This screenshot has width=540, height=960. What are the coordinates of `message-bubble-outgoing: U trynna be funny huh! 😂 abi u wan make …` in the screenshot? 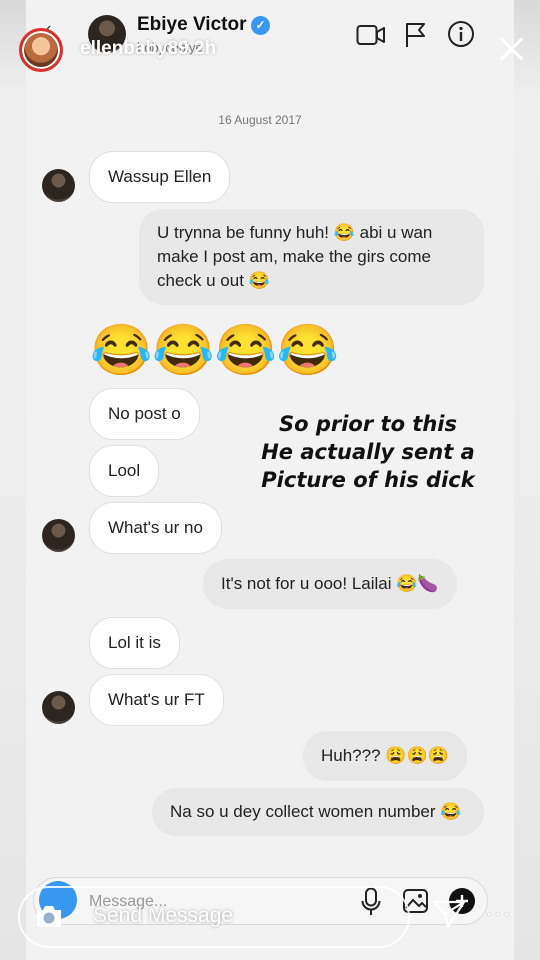 It's located at (311, 257).